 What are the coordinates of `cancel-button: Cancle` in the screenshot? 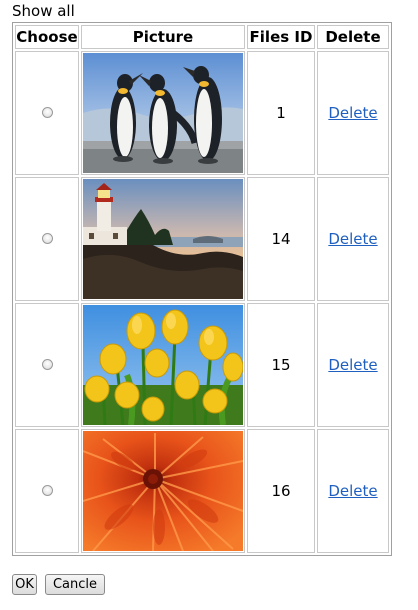 It's located at (75, 584).